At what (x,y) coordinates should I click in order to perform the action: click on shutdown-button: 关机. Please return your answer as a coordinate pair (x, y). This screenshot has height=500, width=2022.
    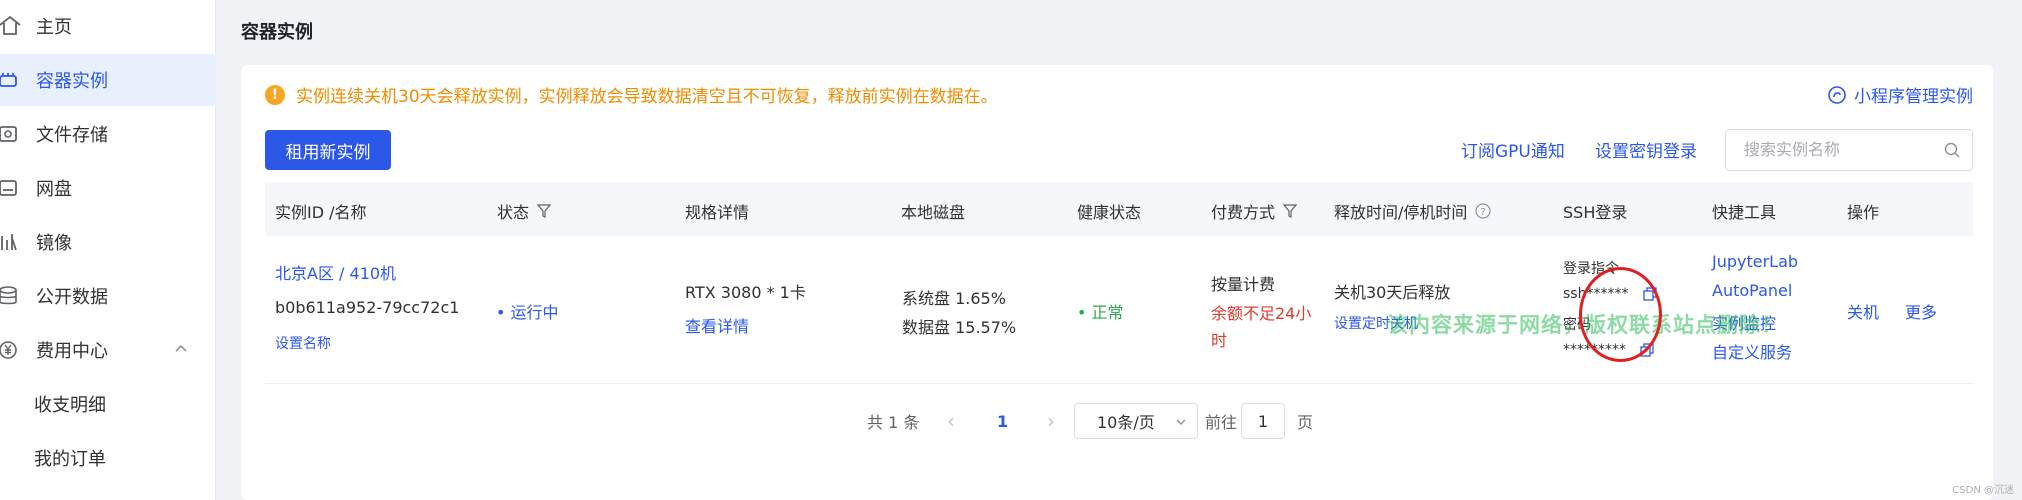
    Looking at the image, I should click on (1863, 311).